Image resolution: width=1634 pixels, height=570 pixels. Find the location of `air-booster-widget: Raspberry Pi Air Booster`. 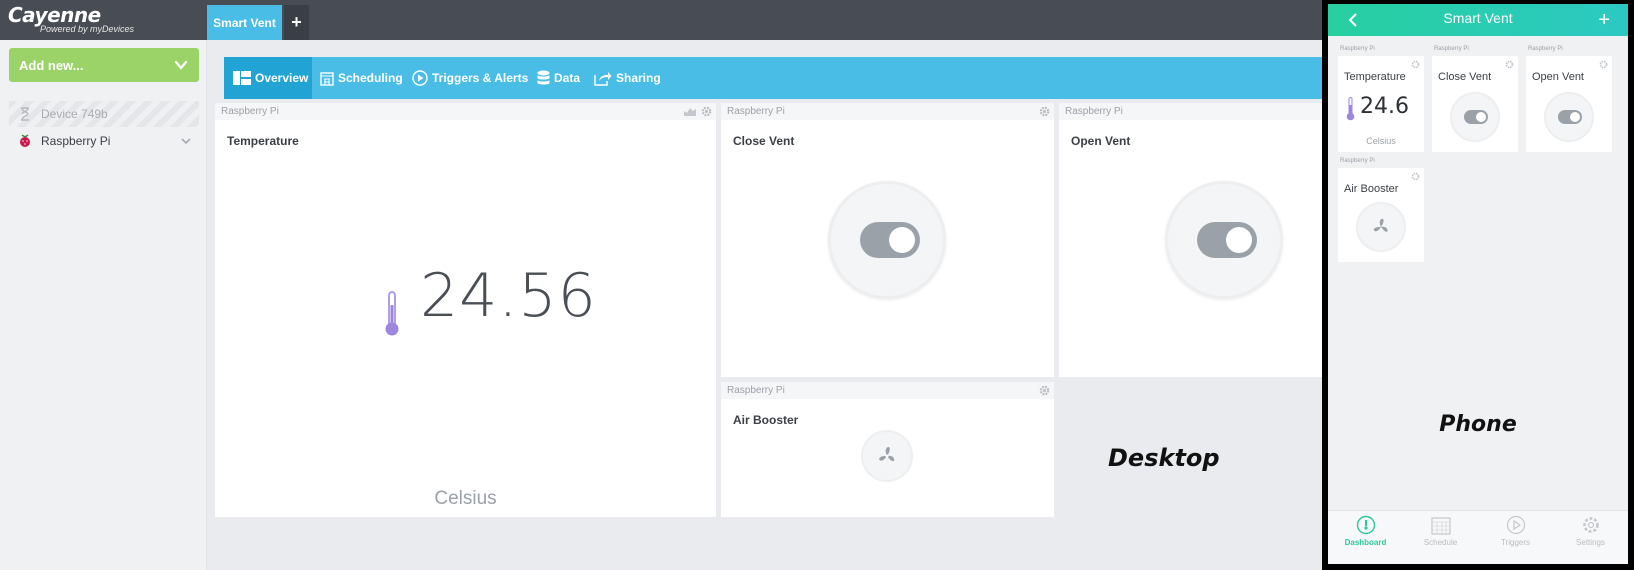

air-booster-widget: Raspberry Pi Air Booster is located at coordinates (887, 449).